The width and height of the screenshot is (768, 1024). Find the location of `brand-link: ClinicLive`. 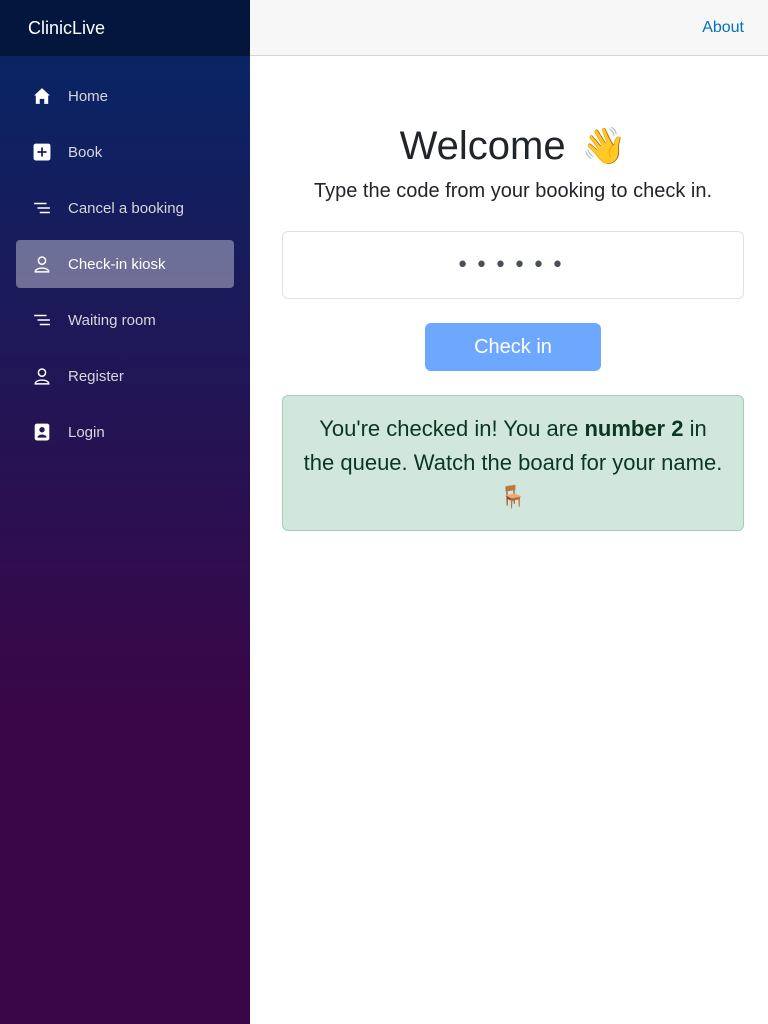

brand-link: ClinicLive is located at coordinates (66, 28).